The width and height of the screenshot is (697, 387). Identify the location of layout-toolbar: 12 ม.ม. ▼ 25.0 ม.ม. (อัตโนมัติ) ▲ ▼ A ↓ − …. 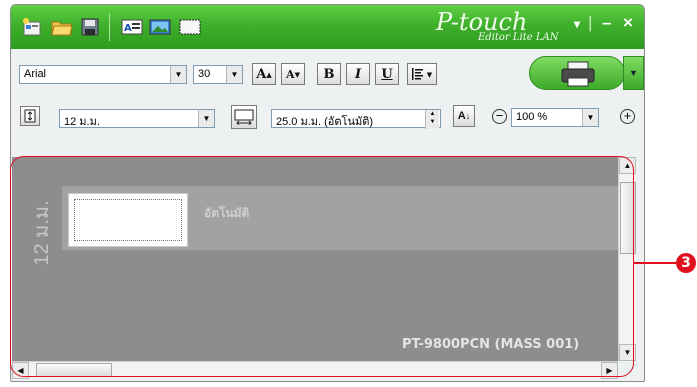
(327, 117).